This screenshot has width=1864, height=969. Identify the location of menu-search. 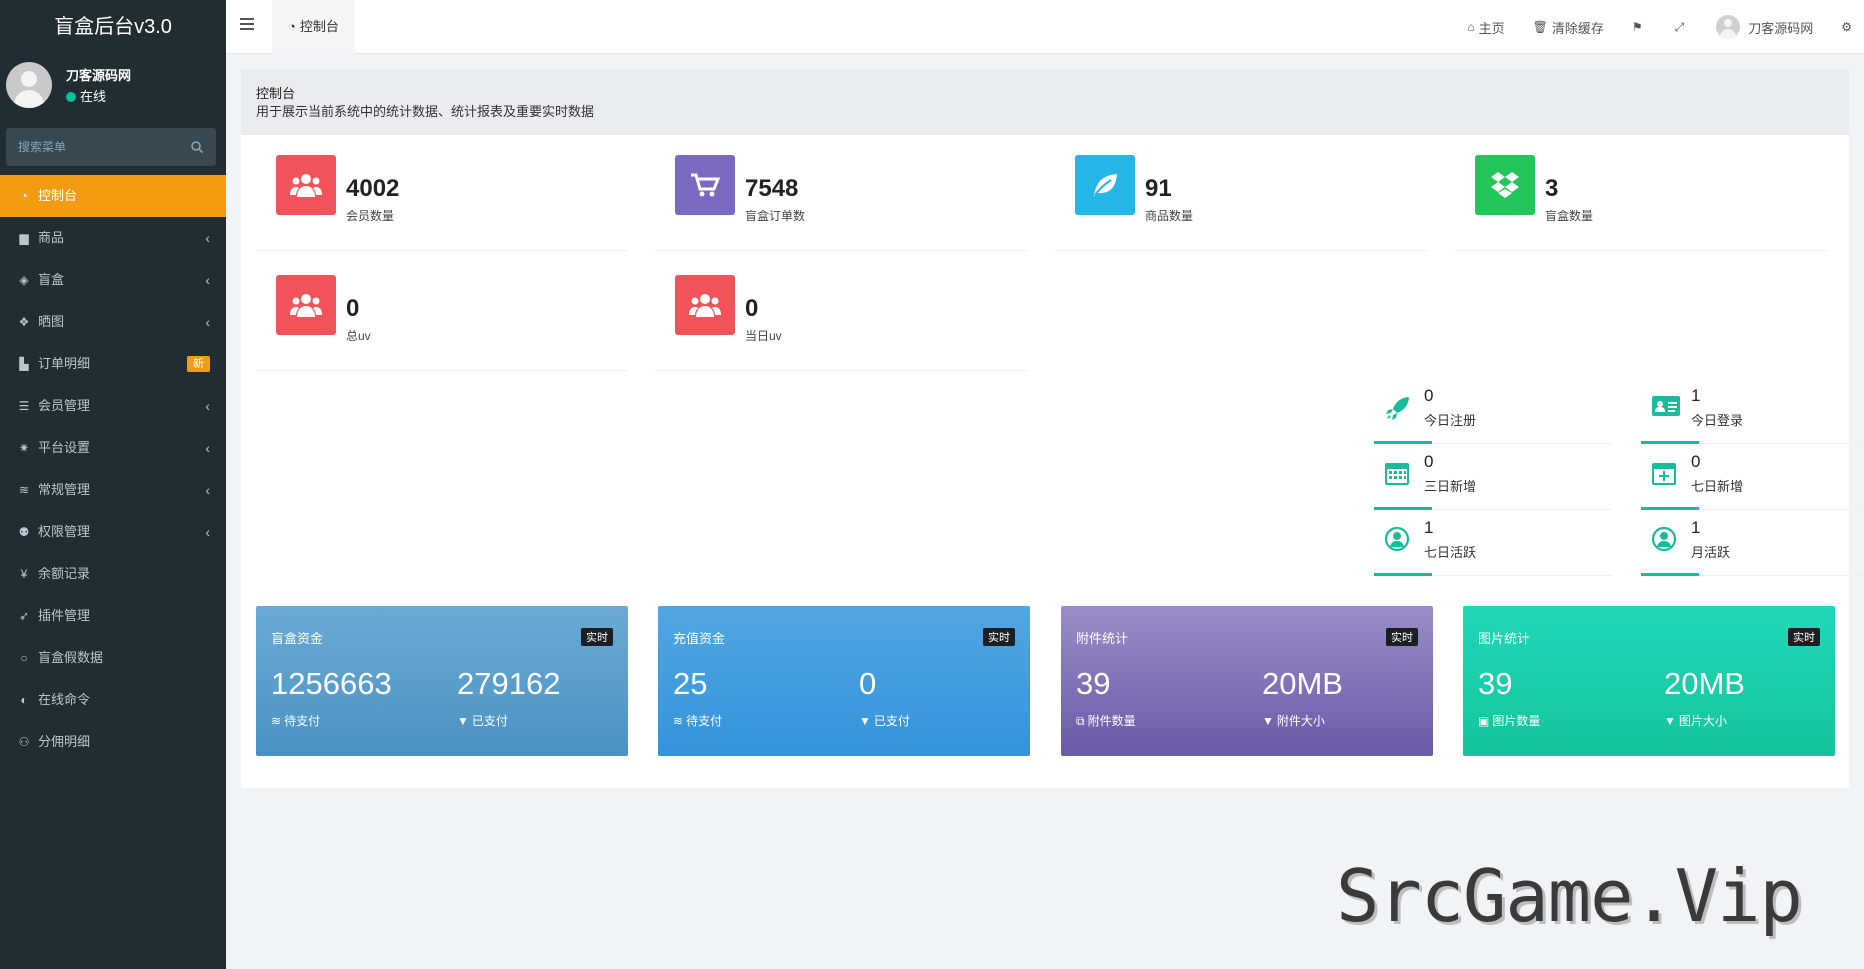
(111, 147).